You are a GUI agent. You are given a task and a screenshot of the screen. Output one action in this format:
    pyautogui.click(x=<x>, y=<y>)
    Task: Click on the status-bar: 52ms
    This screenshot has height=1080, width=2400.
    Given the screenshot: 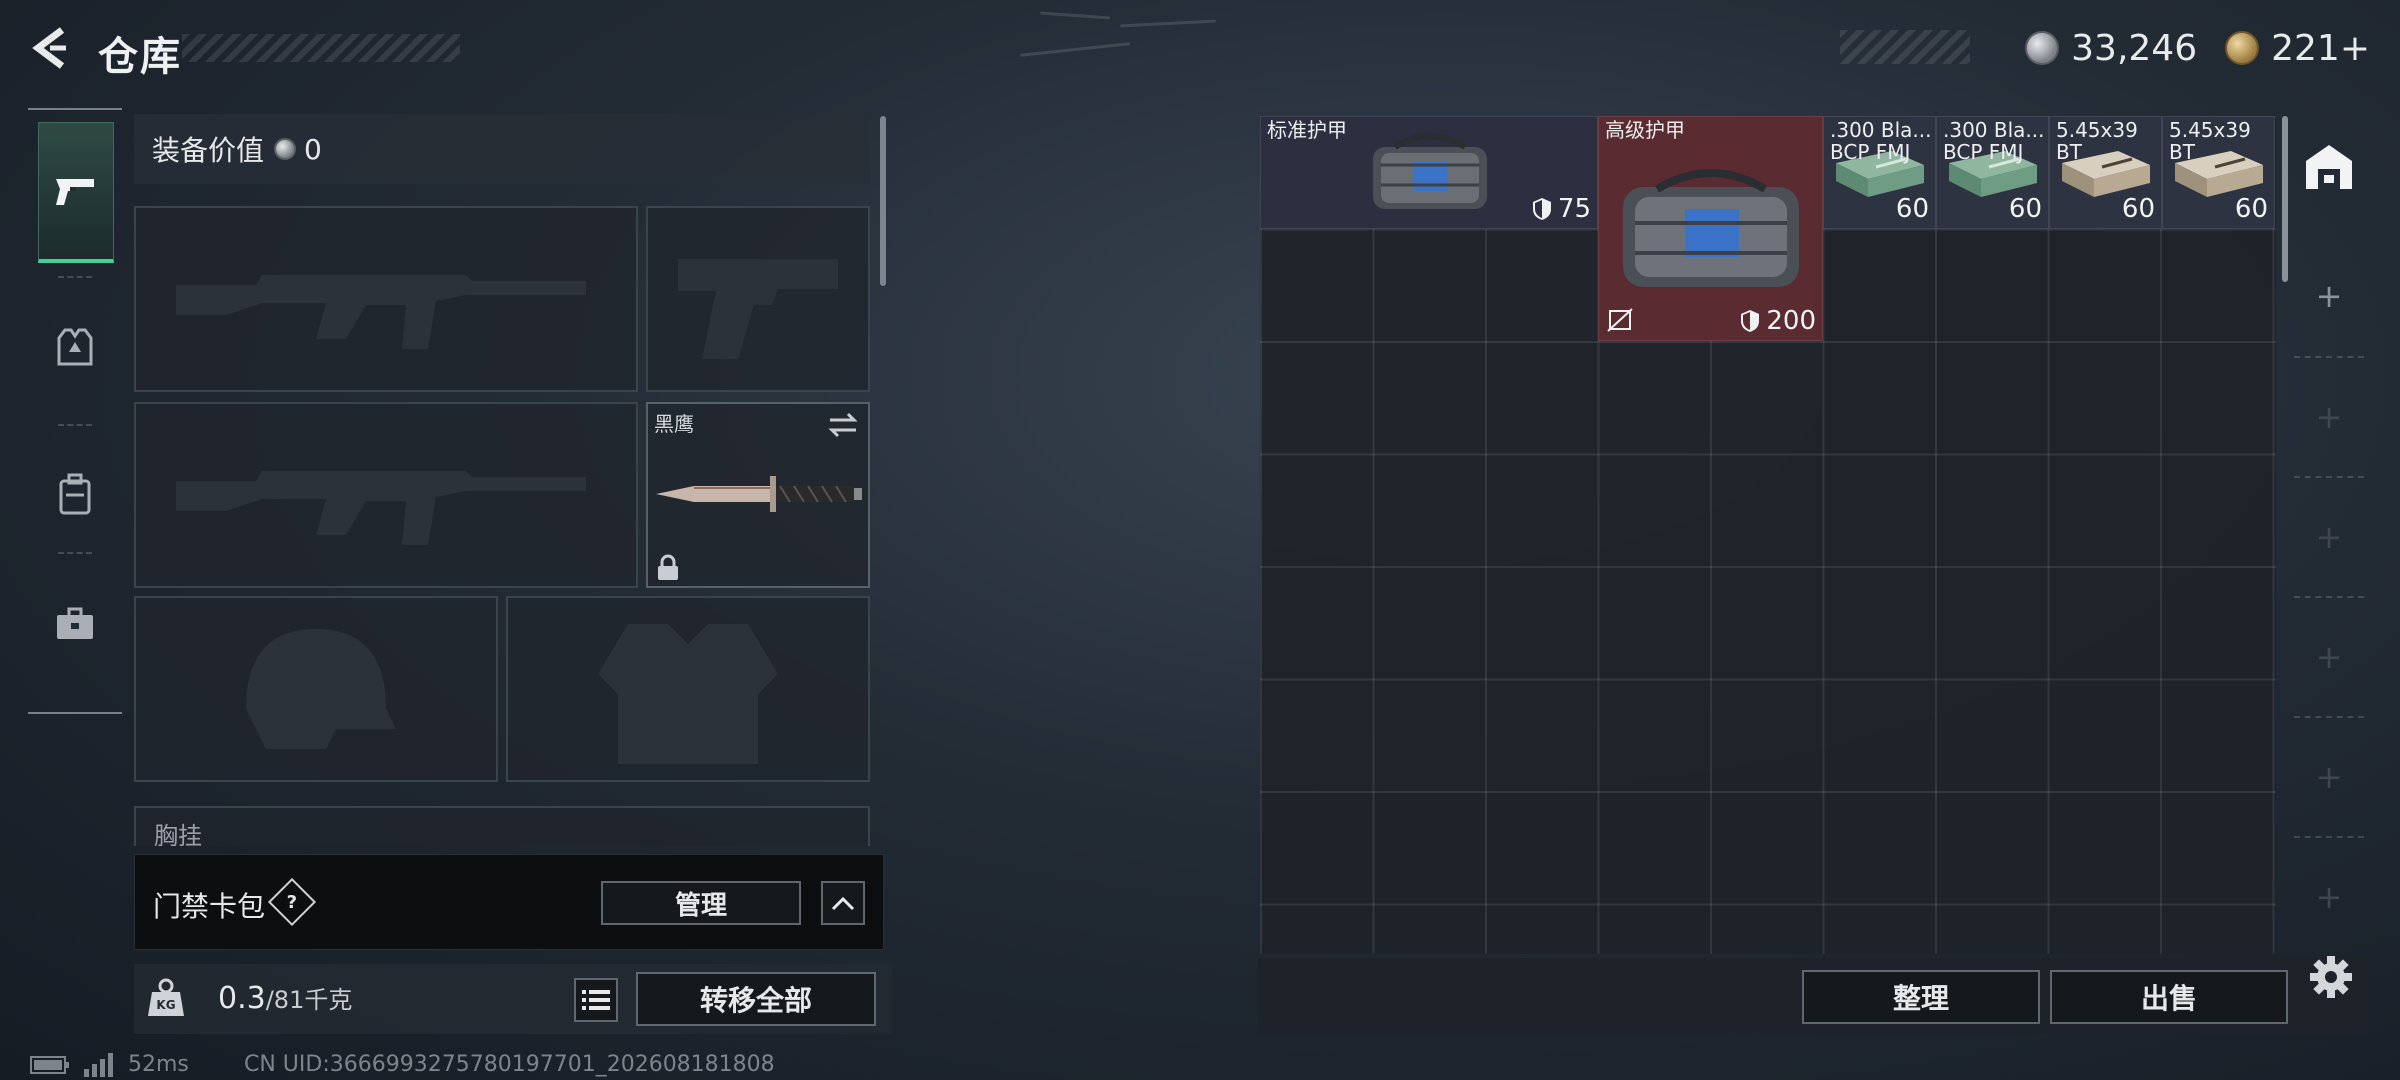 What is the action you would take?
    pyautogui.click(x=109, y=1064)
    